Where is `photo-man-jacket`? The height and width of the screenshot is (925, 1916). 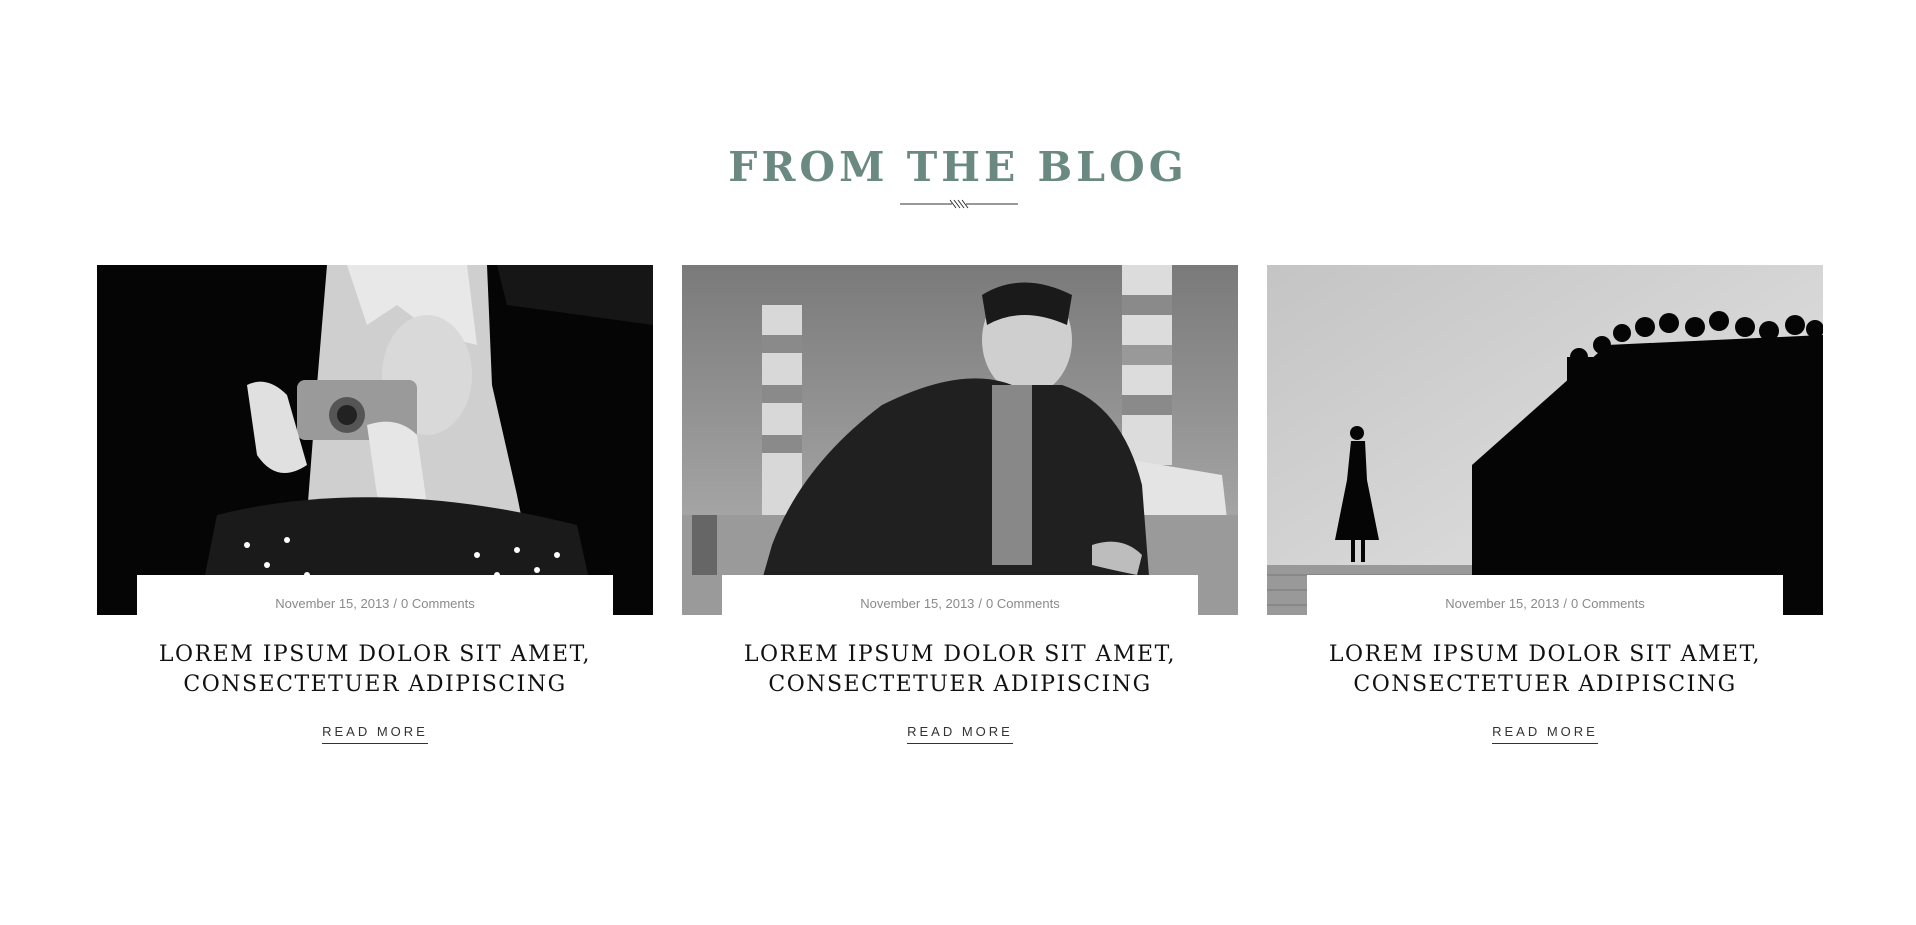
photo-man-jacket is located at coordinates (960, 440).